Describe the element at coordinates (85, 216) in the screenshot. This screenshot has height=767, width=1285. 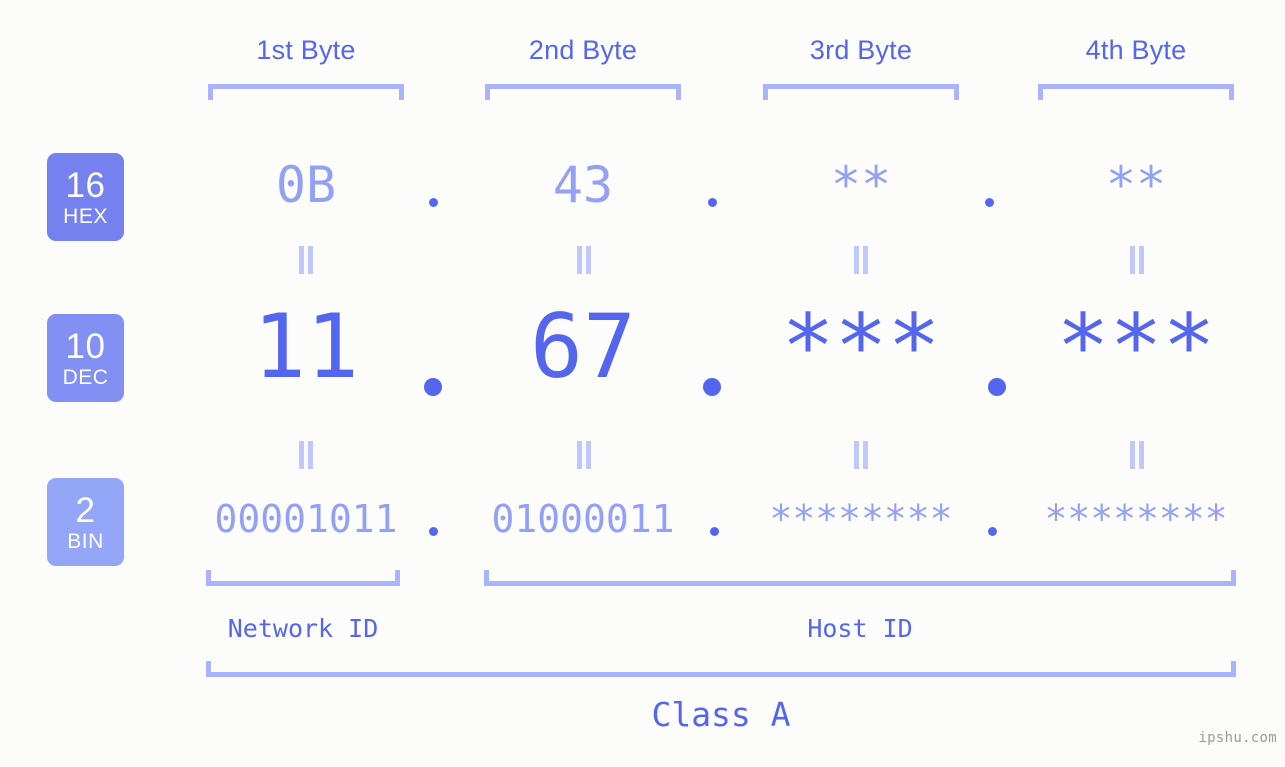
I see `radix-badge-hex-unit: HEX` at that location.